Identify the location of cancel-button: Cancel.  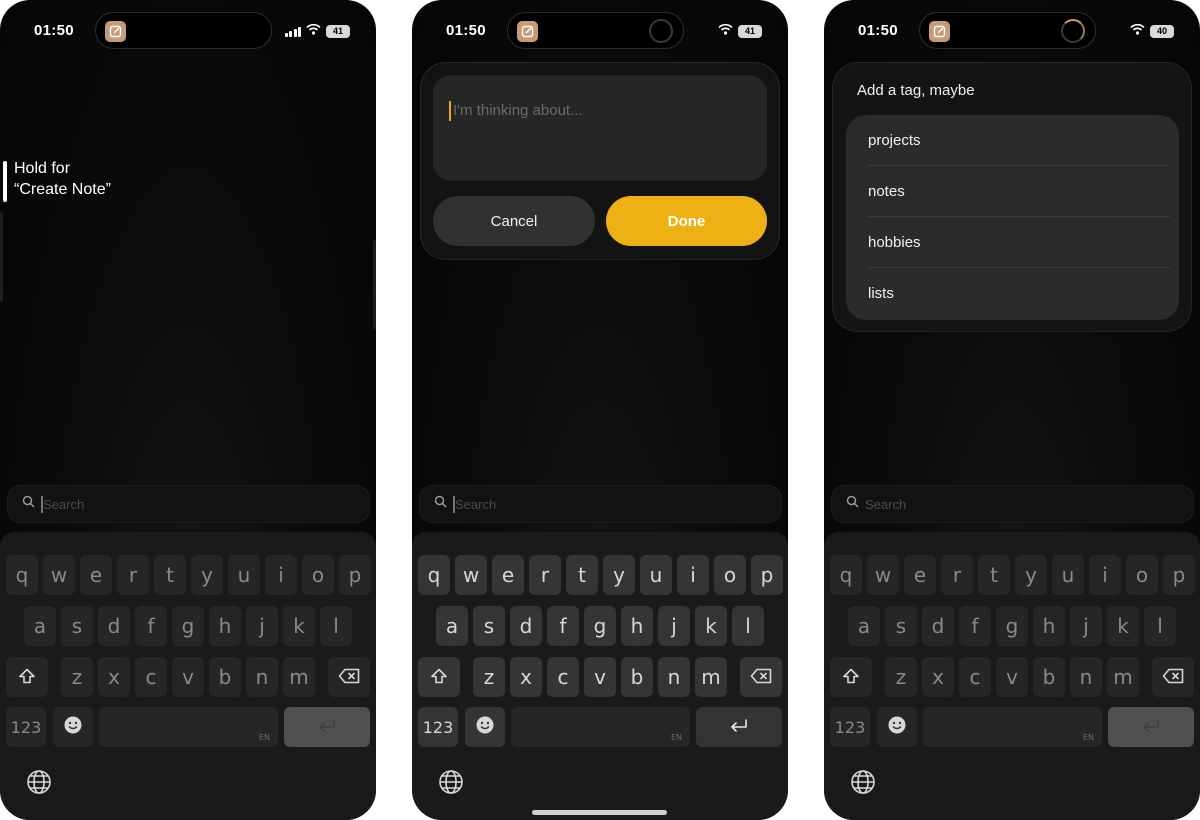
(514, 221).